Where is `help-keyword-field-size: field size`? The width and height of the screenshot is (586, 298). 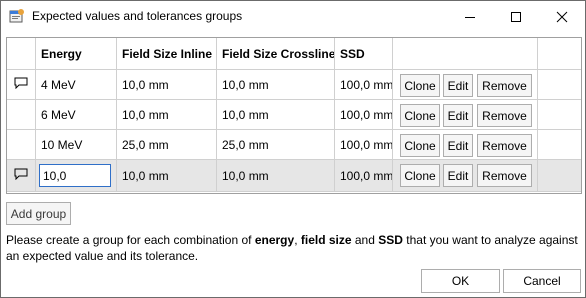 help-keyword-field-size: field size is located at coordinates (326, 240).